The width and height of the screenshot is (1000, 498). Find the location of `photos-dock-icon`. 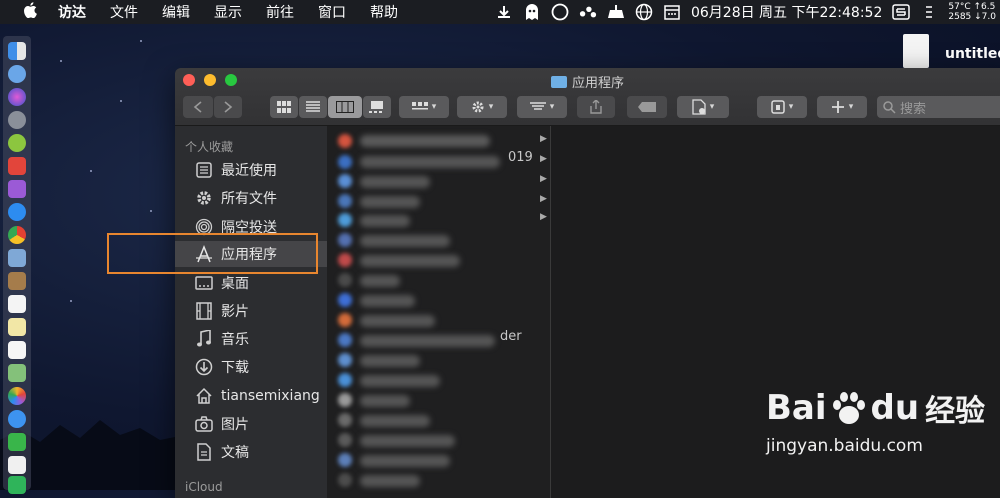

photos-dock-icon is located at coordinates (17, 396).